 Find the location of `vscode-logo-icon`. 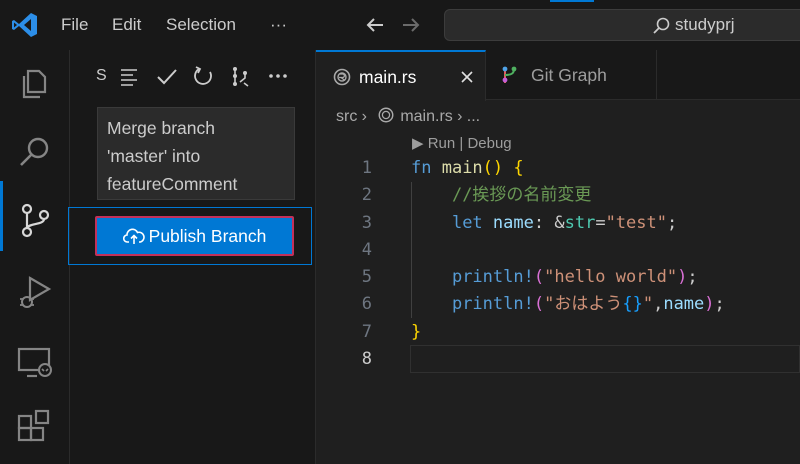

vscode-logo-icon is located at coordinates (24, 25).